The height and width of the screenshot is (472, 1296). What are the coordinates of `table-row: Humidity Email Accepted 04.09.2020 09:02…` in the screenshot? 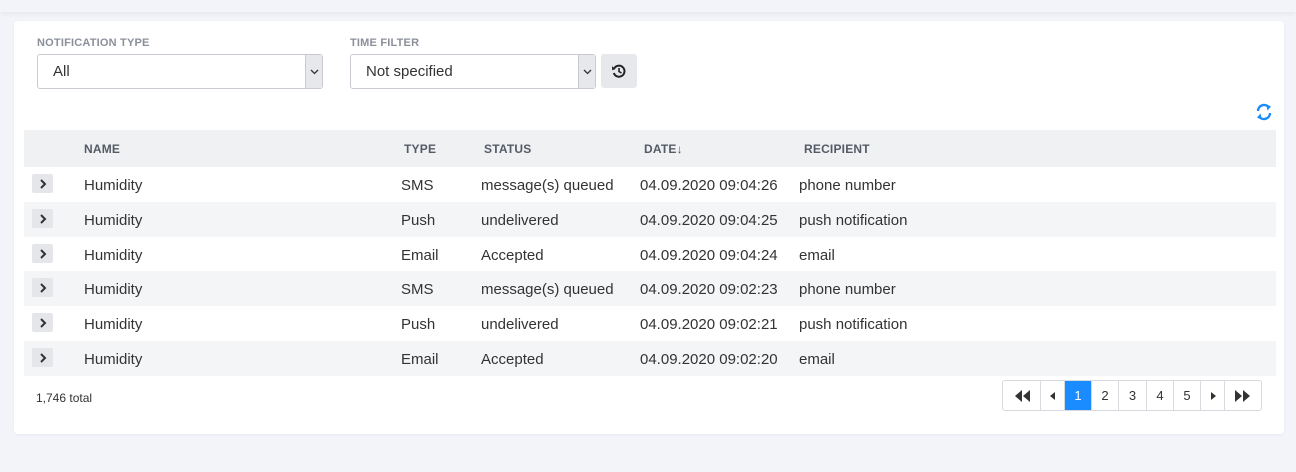 It's located at (650, 358).